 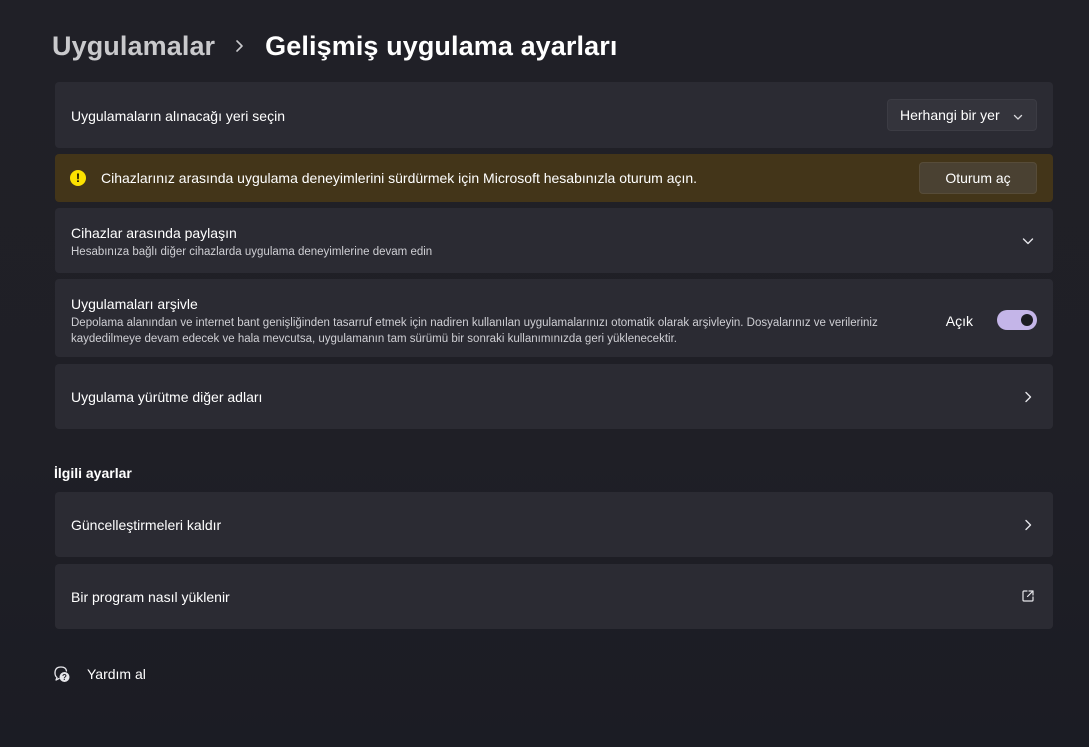 What do you see at coordinates (978, 178) in the screenshot?
I see `signin-button: Oturum aç` at bounding box center [978, 178].